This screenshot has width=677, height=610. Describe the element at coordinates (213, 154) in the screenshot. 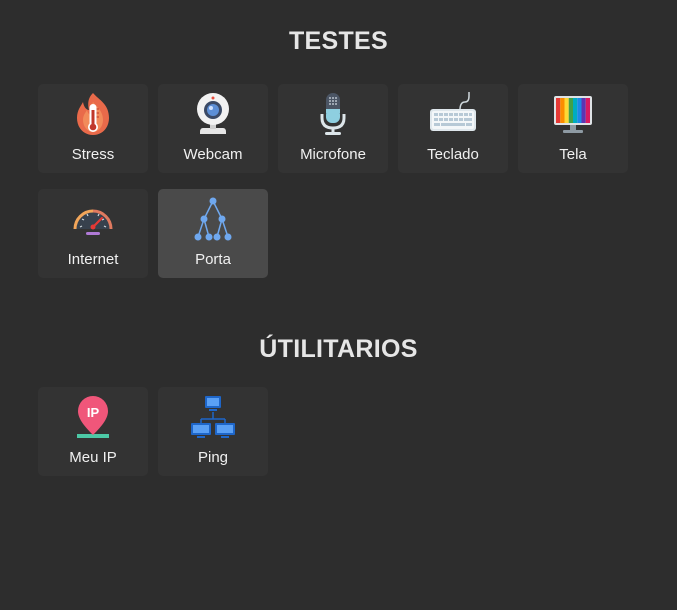

I see `tile-label: Webcam` at that location.